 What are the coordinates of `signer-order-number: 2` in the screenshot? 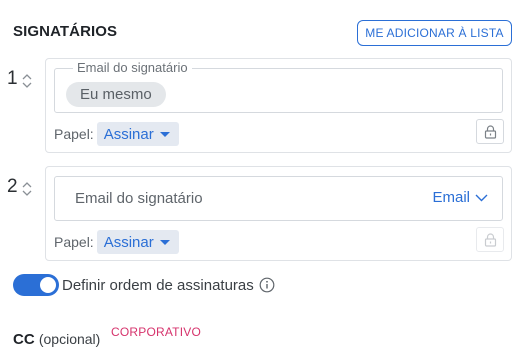 It's located at (12, 186).